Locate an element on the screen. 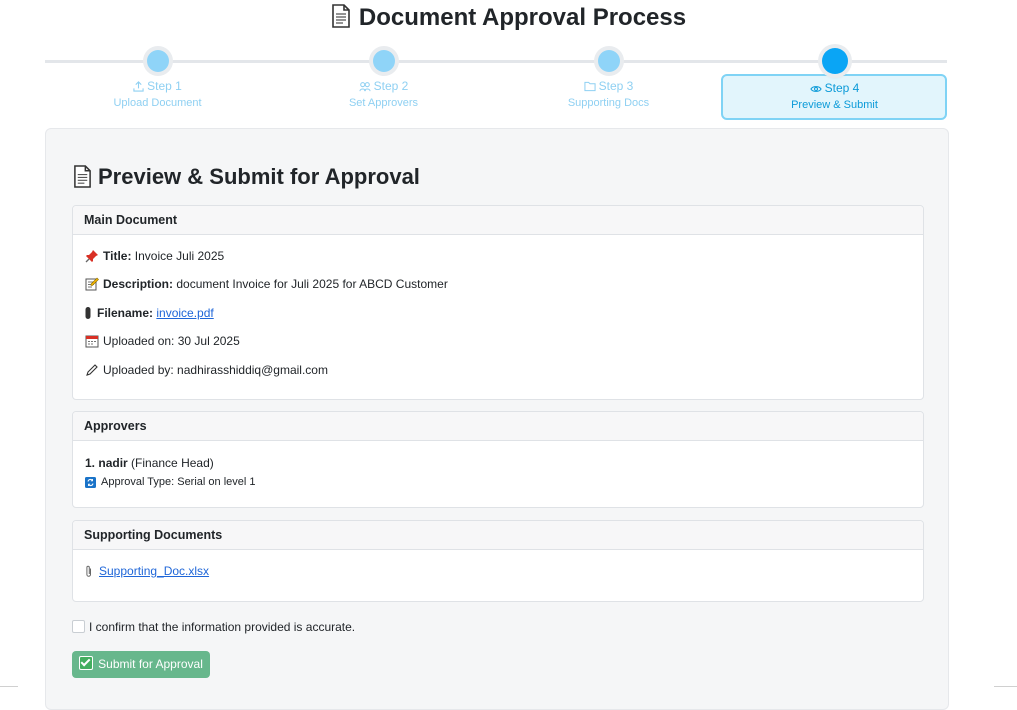 Image resolution: width=1017 pixels, height=710 pixels. filename-row: Filename: invoice.pdf is located at coordinates (149, 313).